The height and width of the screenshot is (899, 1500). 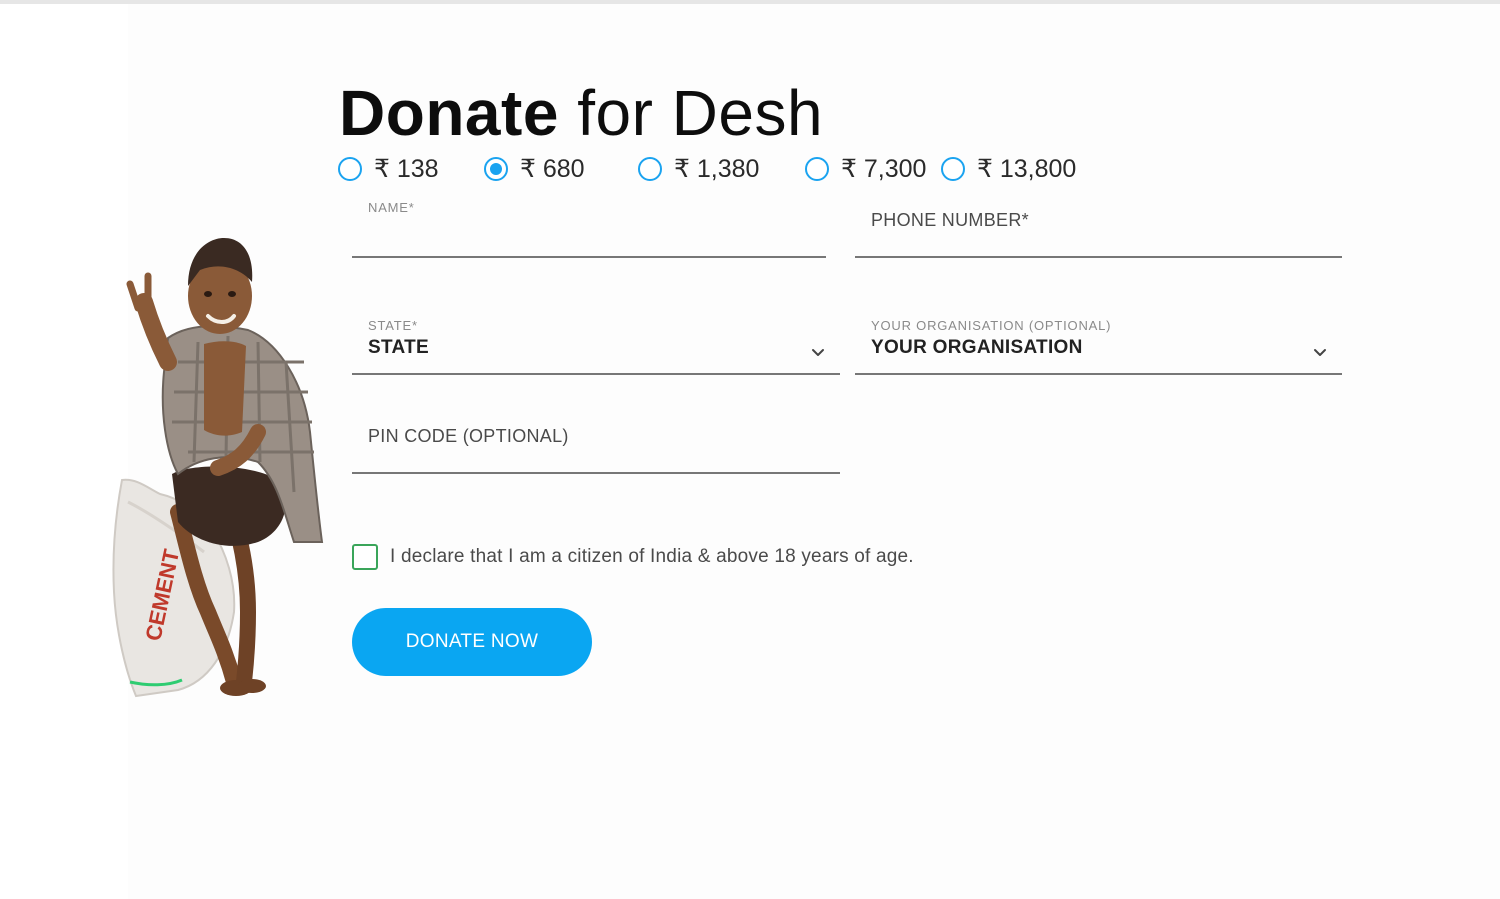 What do you see at coordinates (1027, 169) in the screenshot?
I see `amount-label: ₹ 13,800` at bounding box center [1027, 169].